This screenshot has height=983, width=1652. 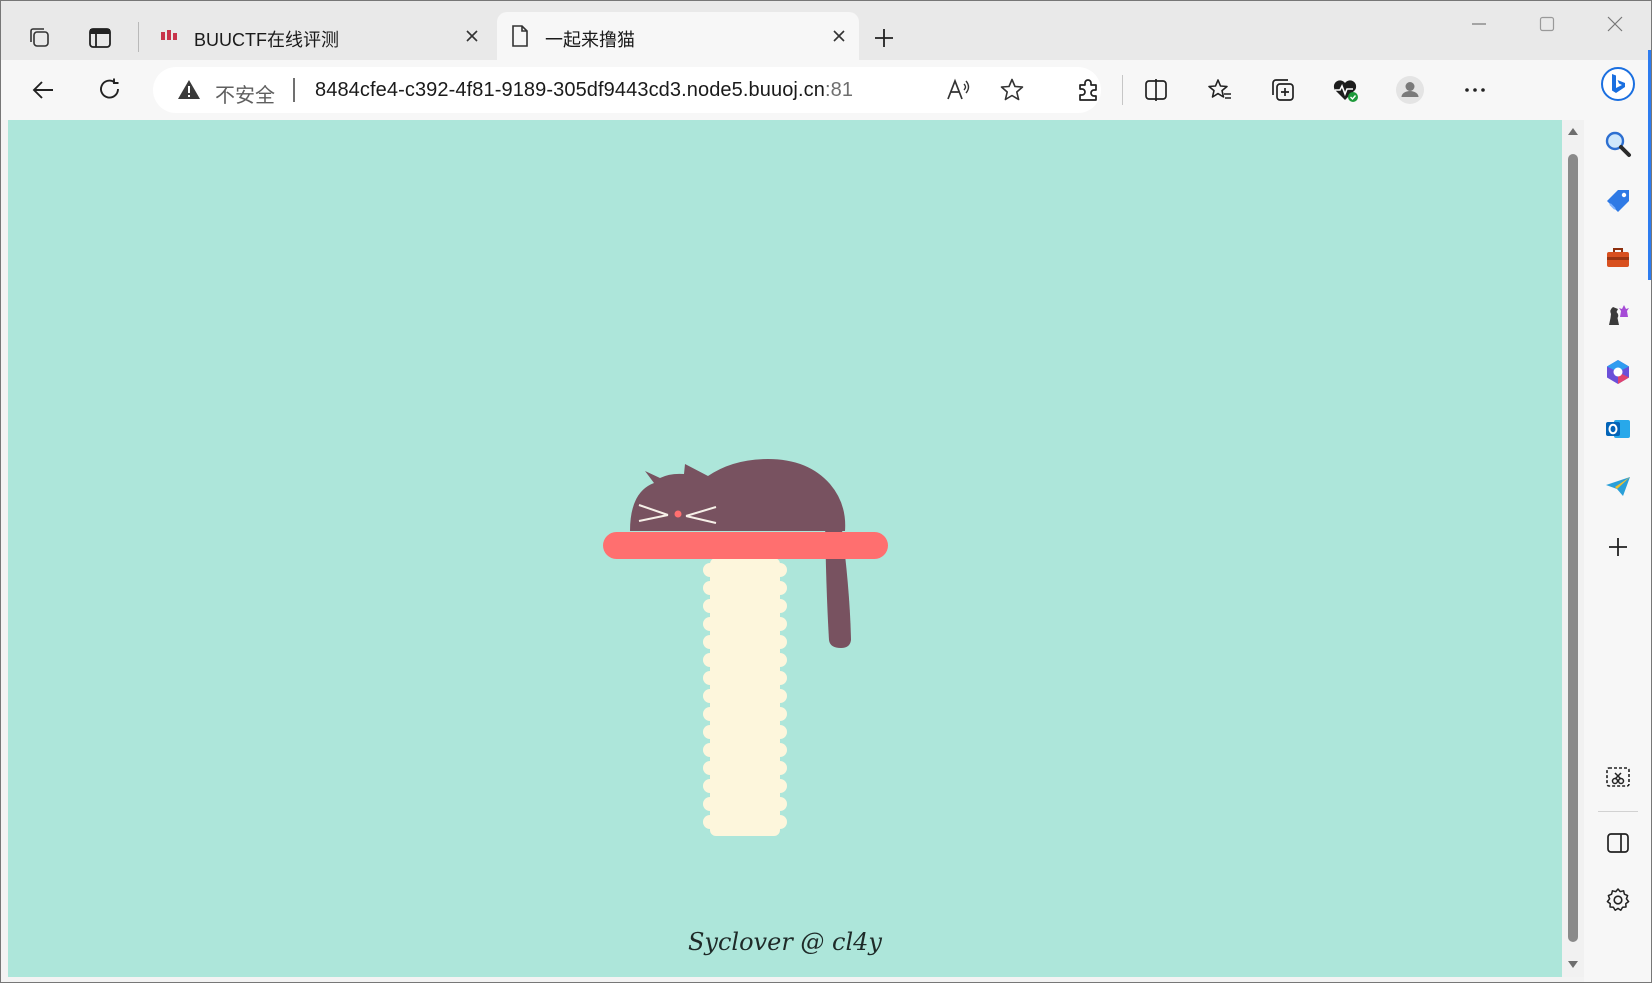 What do you see at coordinates (40, 38) in the screenshot?
I see `workspaces-icon` at bounding box center [40, 38].